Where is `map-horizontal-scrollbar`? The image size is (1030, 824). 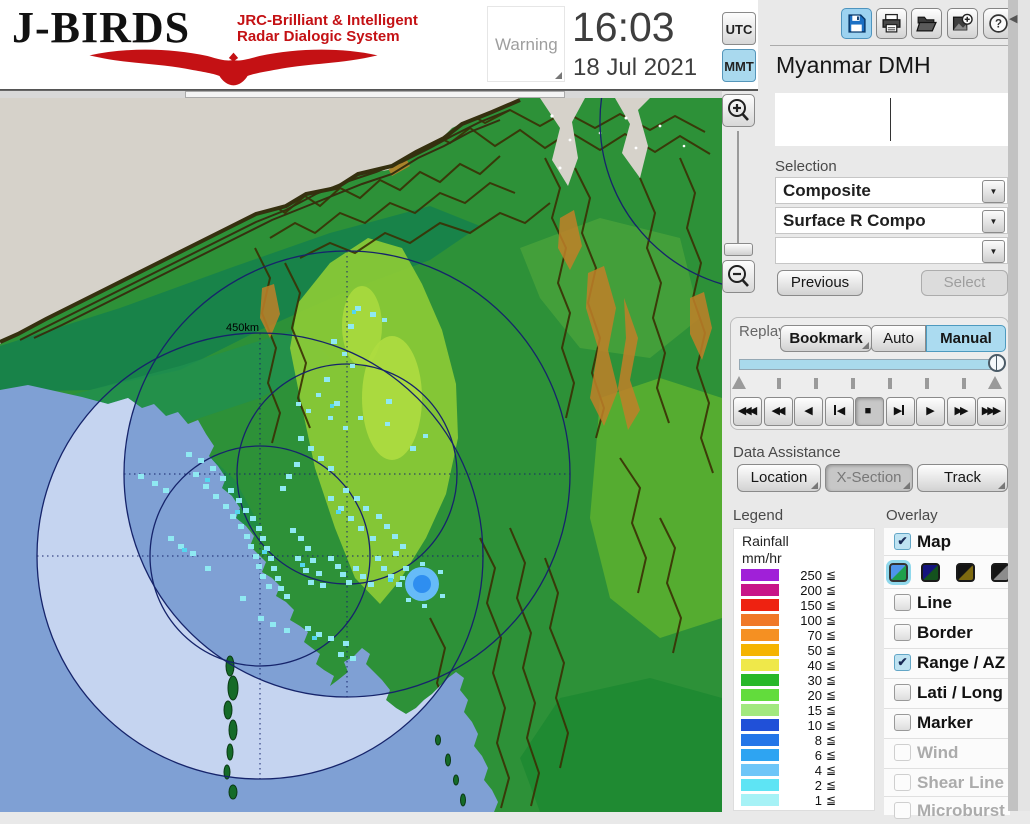 map-horizontal-scrollbar is located at coordinates (361, 94).